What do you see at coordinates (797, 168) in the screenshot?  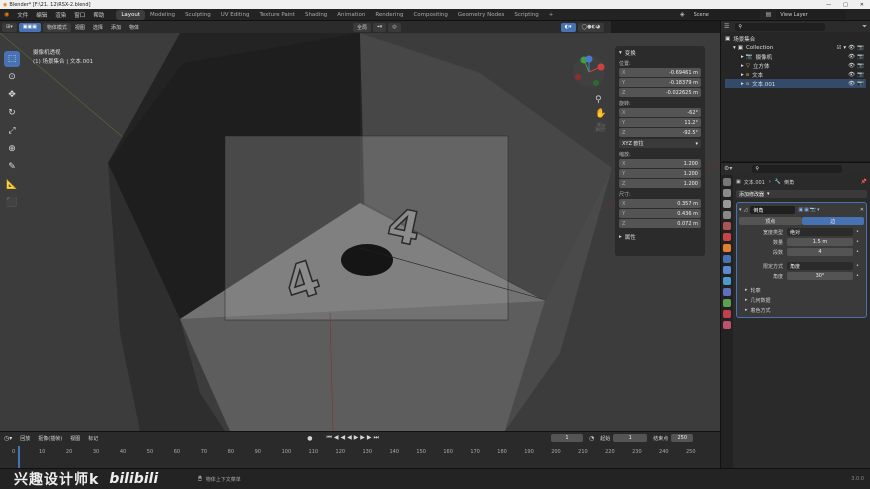 I see `properties-search-input: ⚲` at bounding box center [797, 168].